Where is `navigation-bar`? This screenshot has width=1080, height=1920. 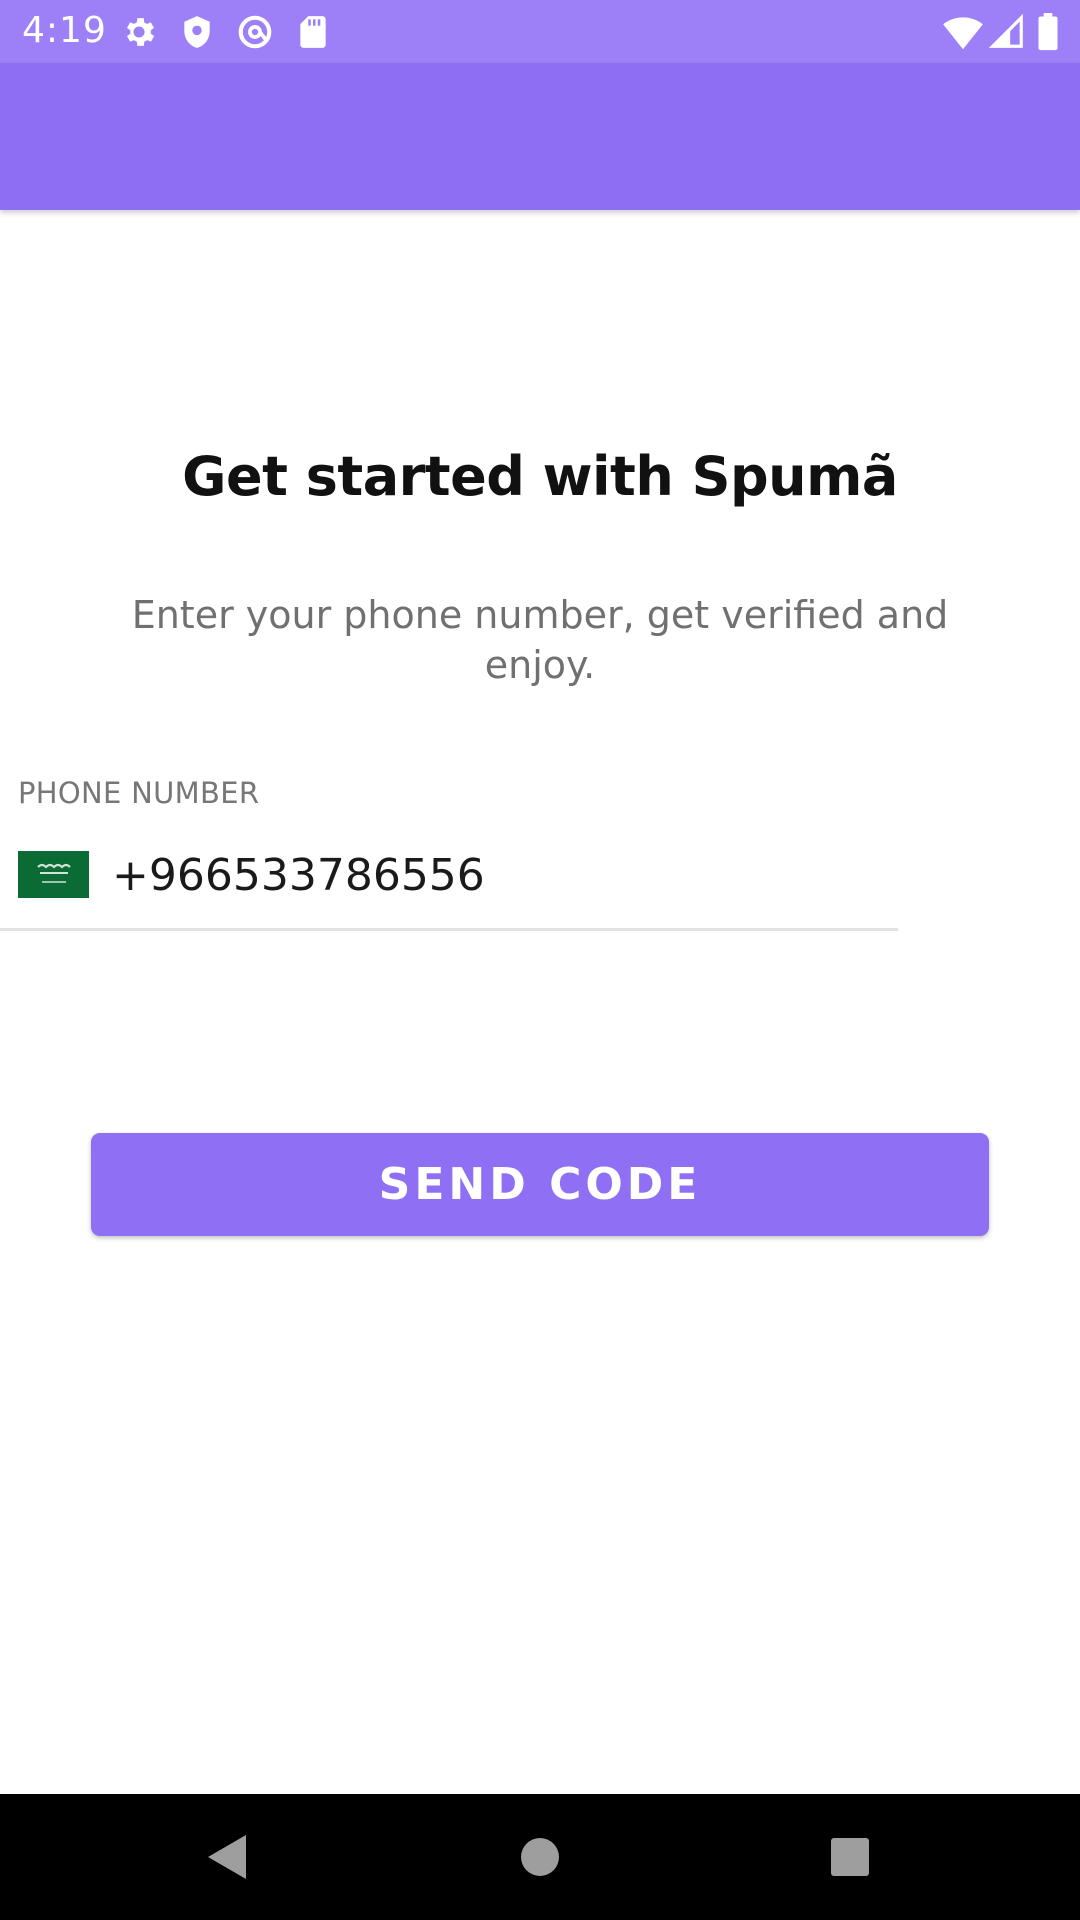 navigation-bar is located at coordinates (540, 1857).